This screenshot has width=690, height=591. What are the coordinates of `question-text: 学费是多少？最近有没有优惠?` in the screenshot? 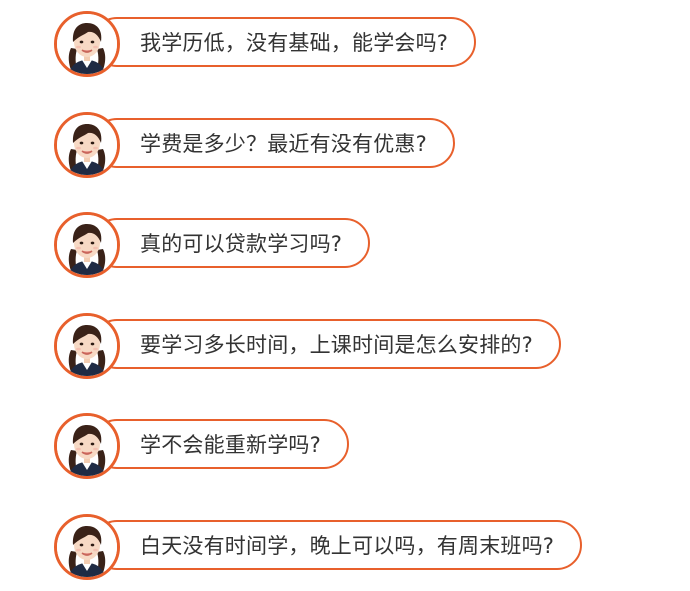 It's located at (283, 144).